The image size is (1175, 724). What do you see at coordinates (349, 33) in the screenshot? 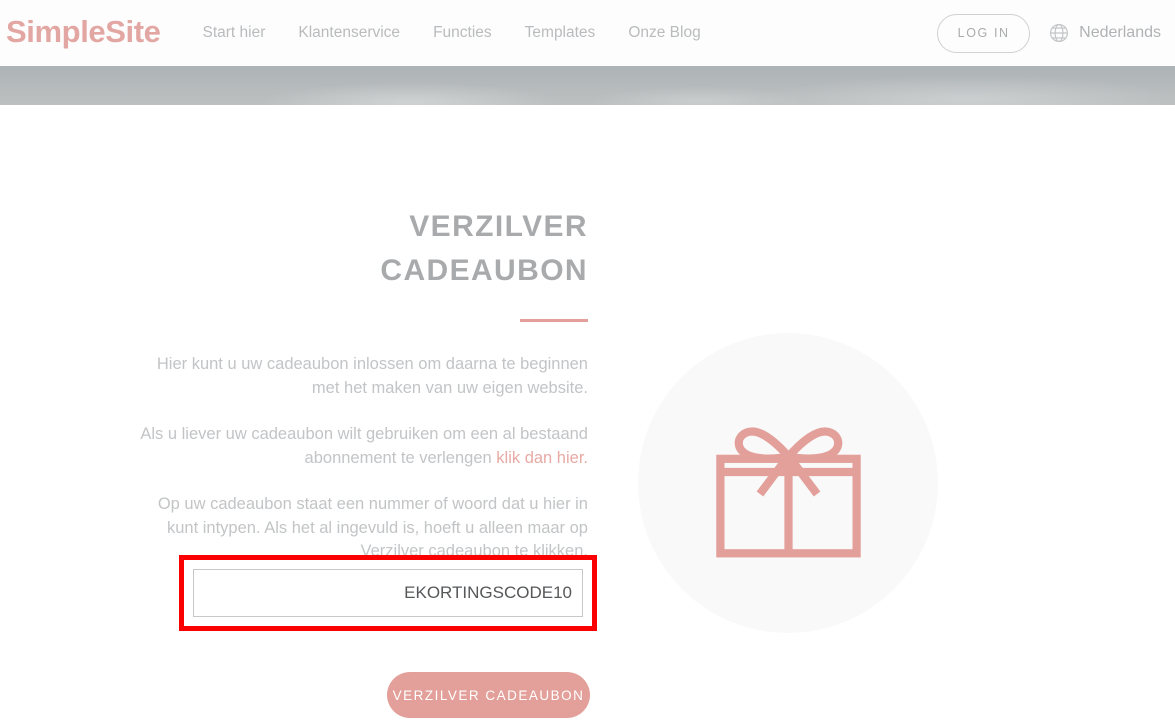
I see `nav-item-klantenservice: Klantenservice` at bounding box center [349, 33].